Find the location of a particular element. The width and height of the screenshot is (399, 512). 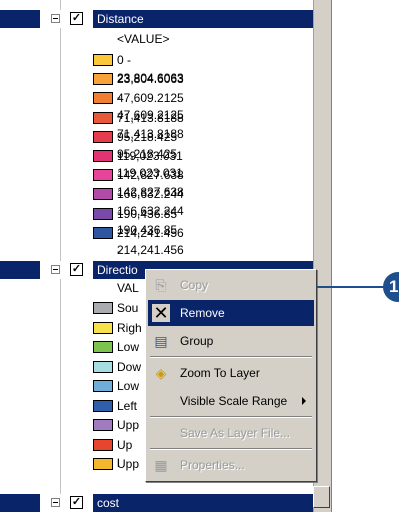

legend-field-header: VAL is located at coordinates (128, 288).